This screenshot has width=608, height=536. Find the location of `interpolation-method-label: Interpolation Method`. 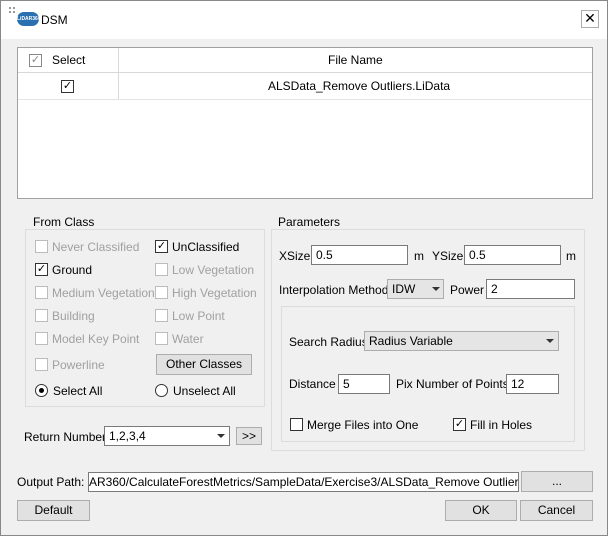

interpolation-method-label: Interpolation Method is located at coordinates (334, 290).